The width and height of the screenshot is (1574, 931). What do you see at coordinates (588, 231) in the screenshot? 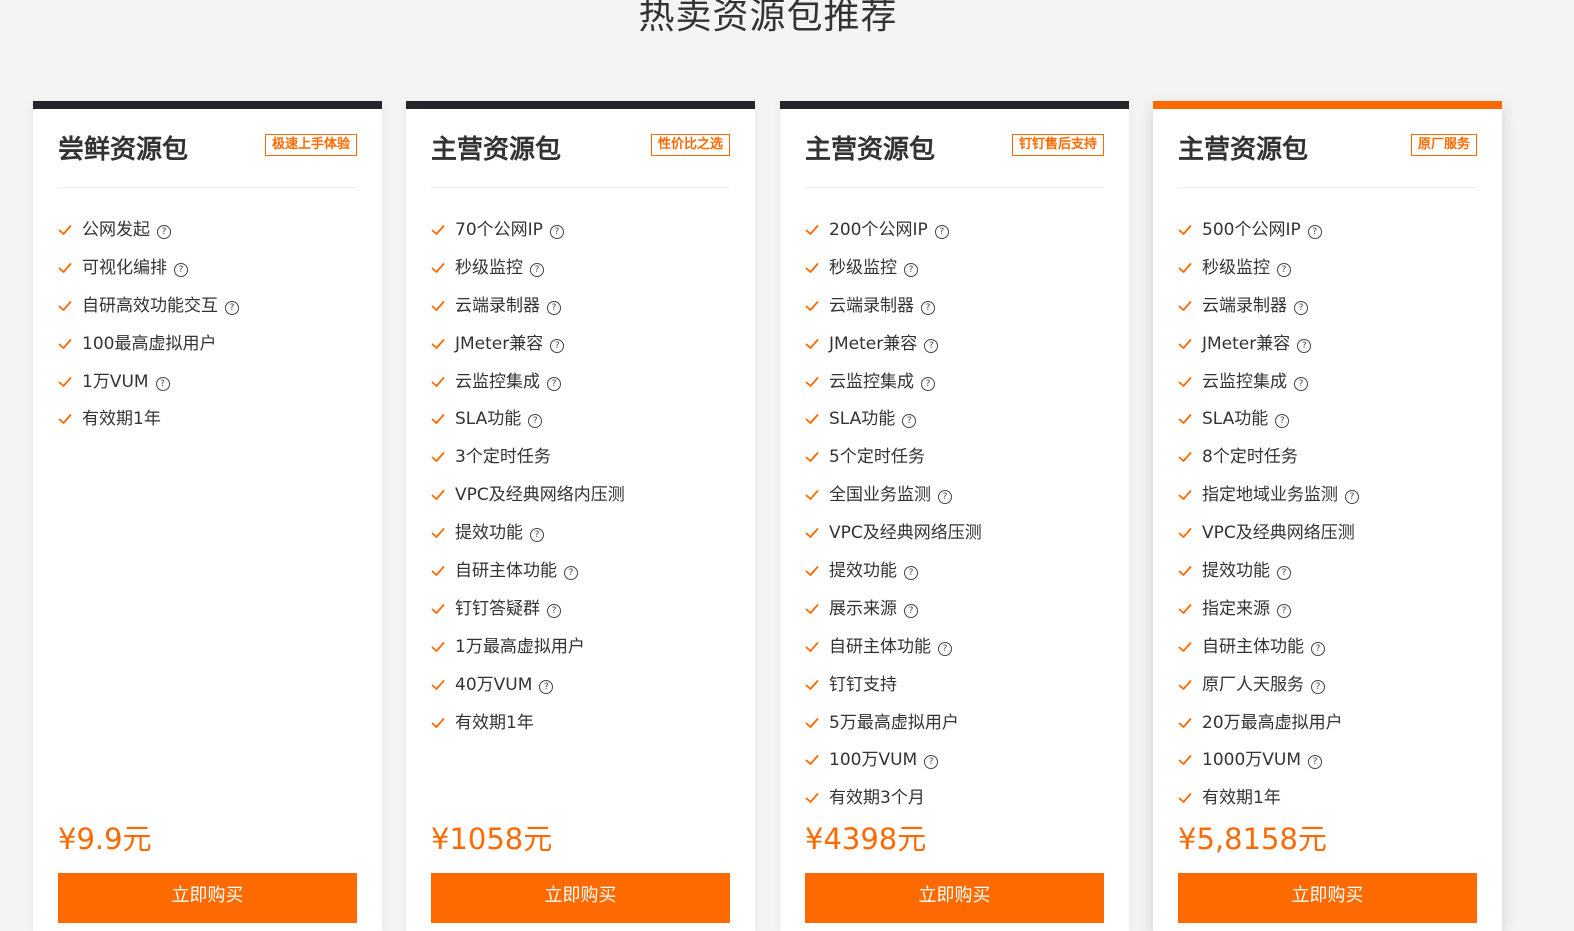
I see `feature-item: 70个公网IP?` at bounding box center [588, 231].